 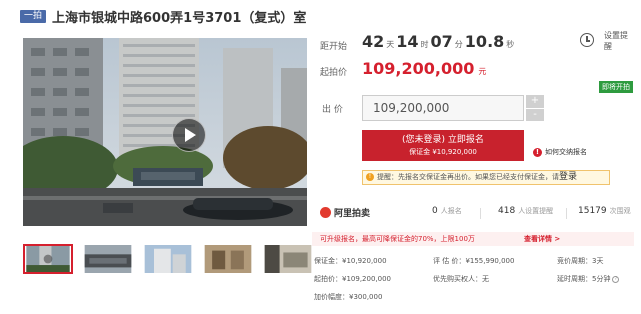 I want to click on set-reminder-label: 设置提醒, so click(x=616, y=41).